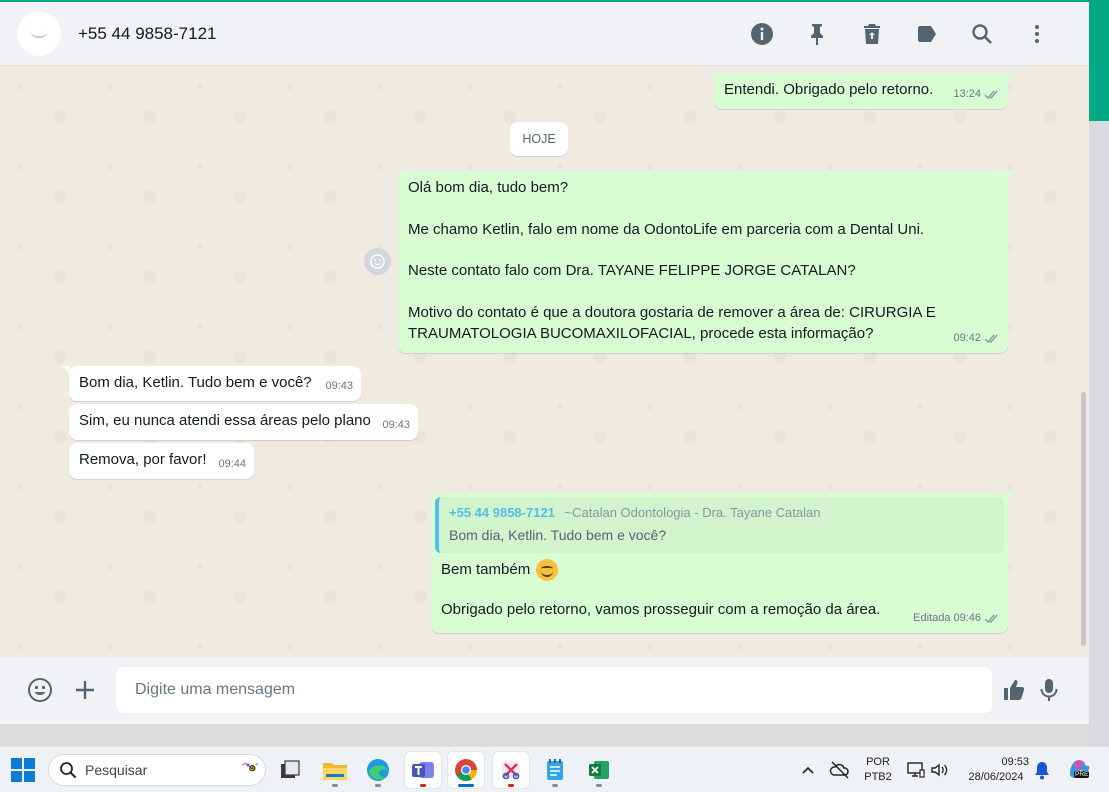 The height and width of the screenshot is (792, 1109). Describe the element at coordinates (1049, 690) in the screenshot. I see `microphone-icon` at that location.